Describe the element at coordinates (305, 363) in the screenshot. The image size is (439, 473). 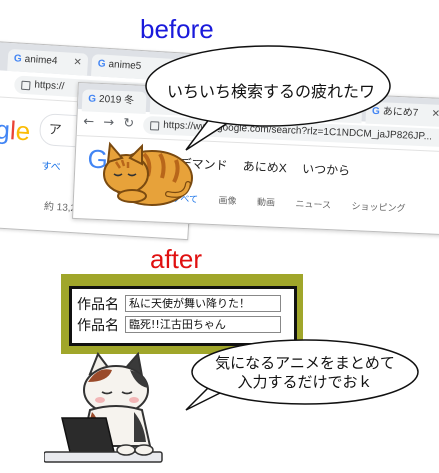
I see `bubble-bottom-line1: 気になるアニメをまとめて` at that location.